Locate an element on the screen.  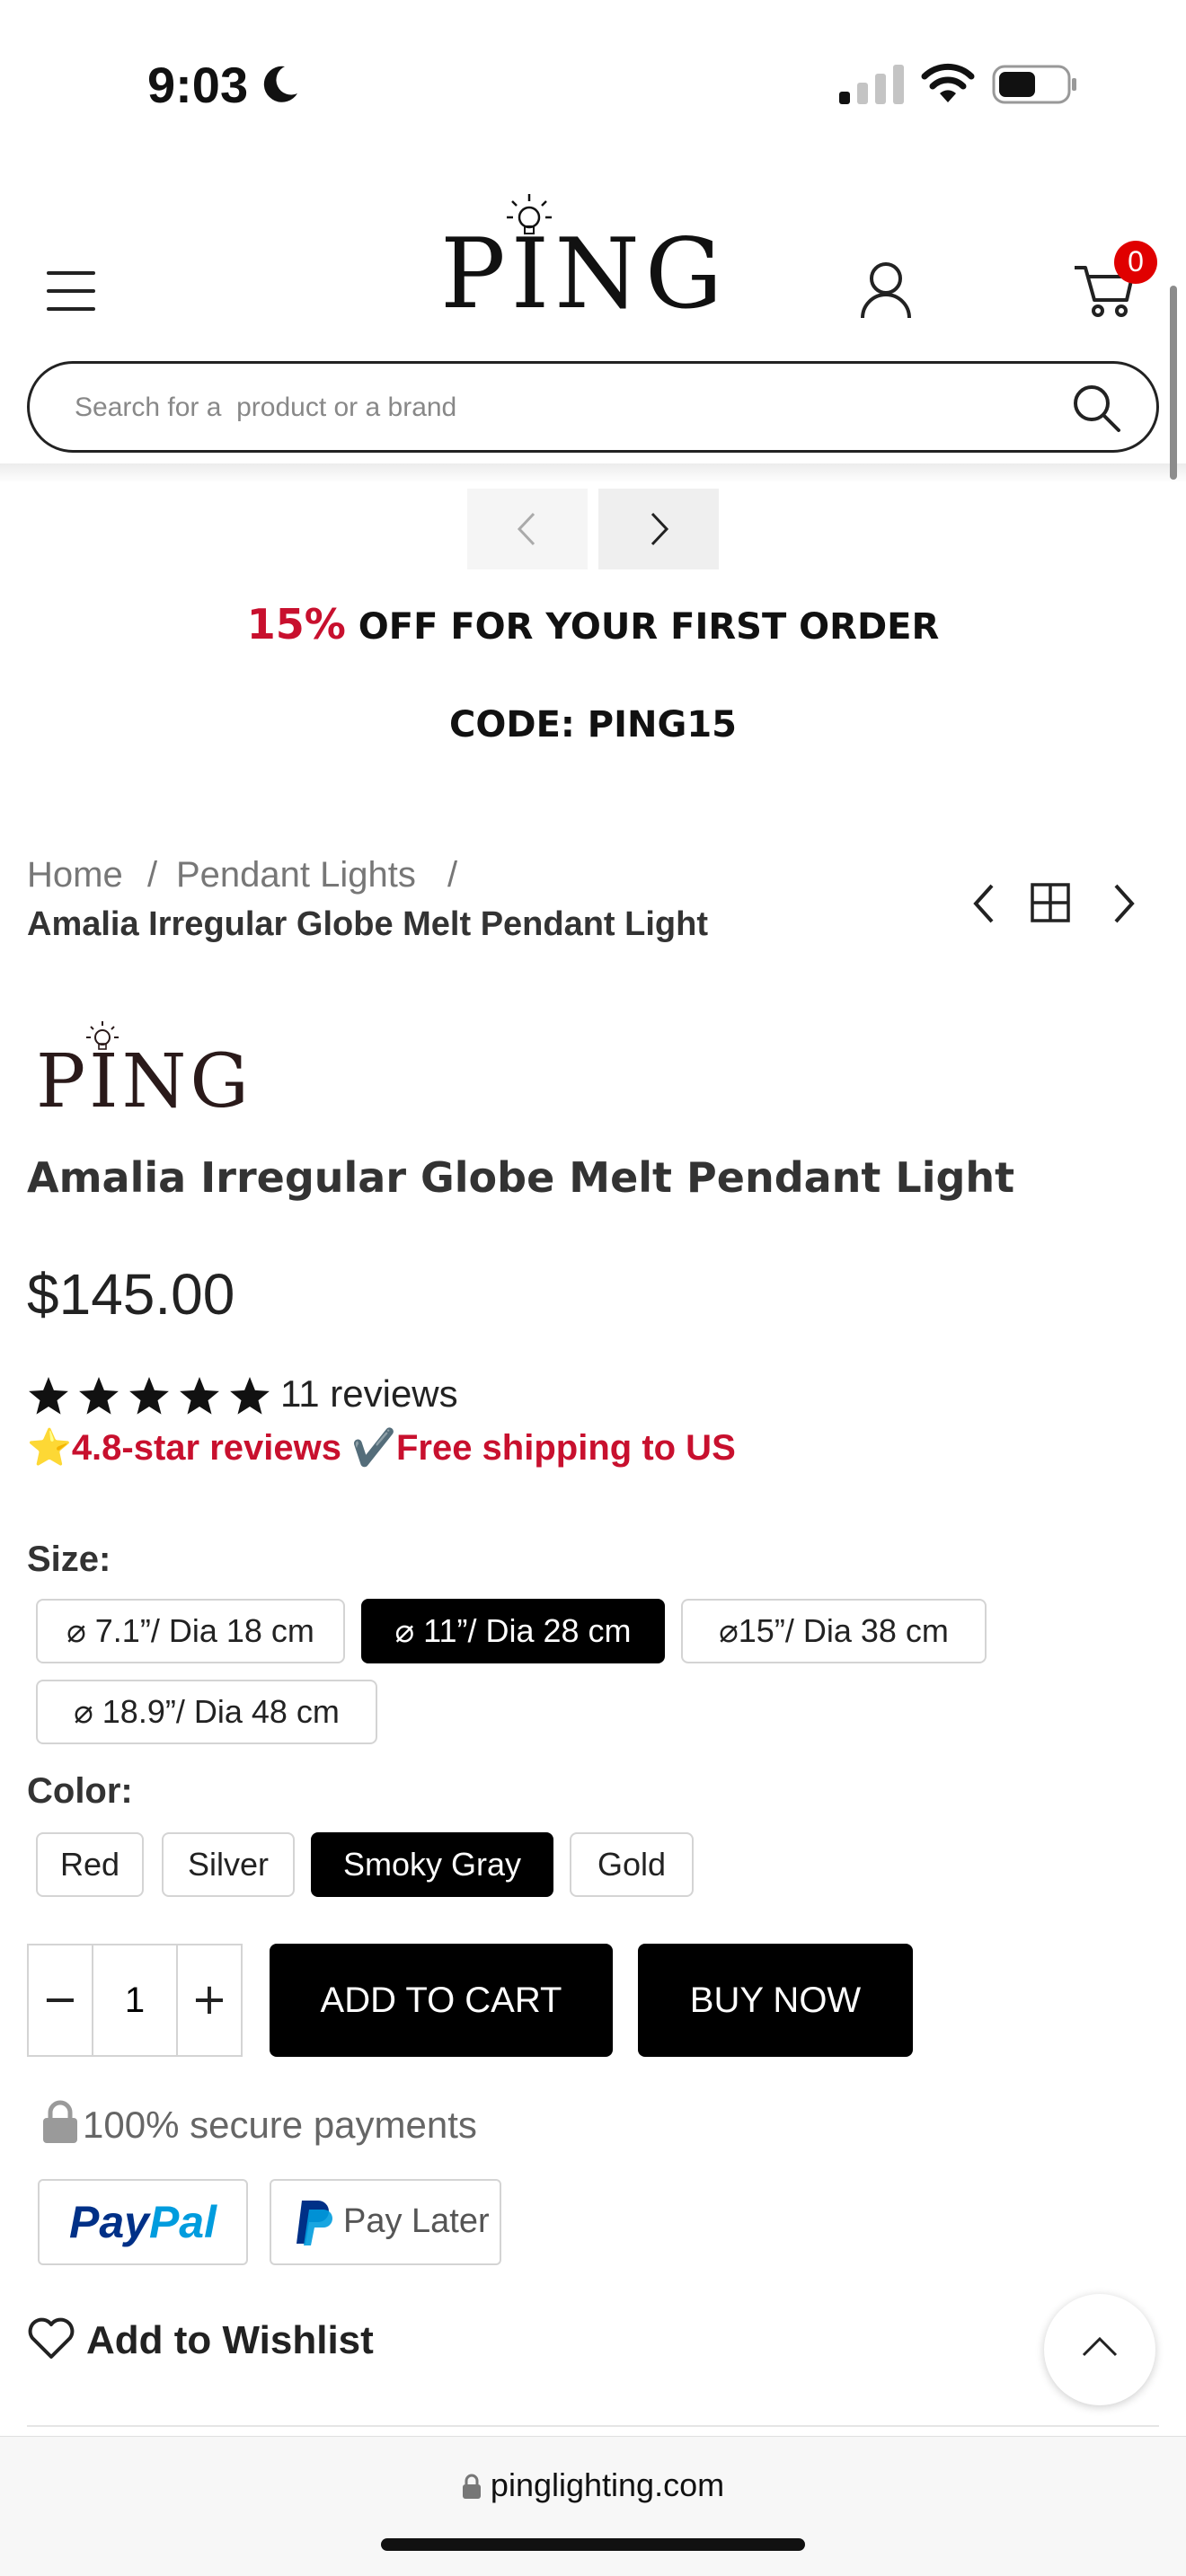
promo-prev-button is located at coordinates (527, 529).